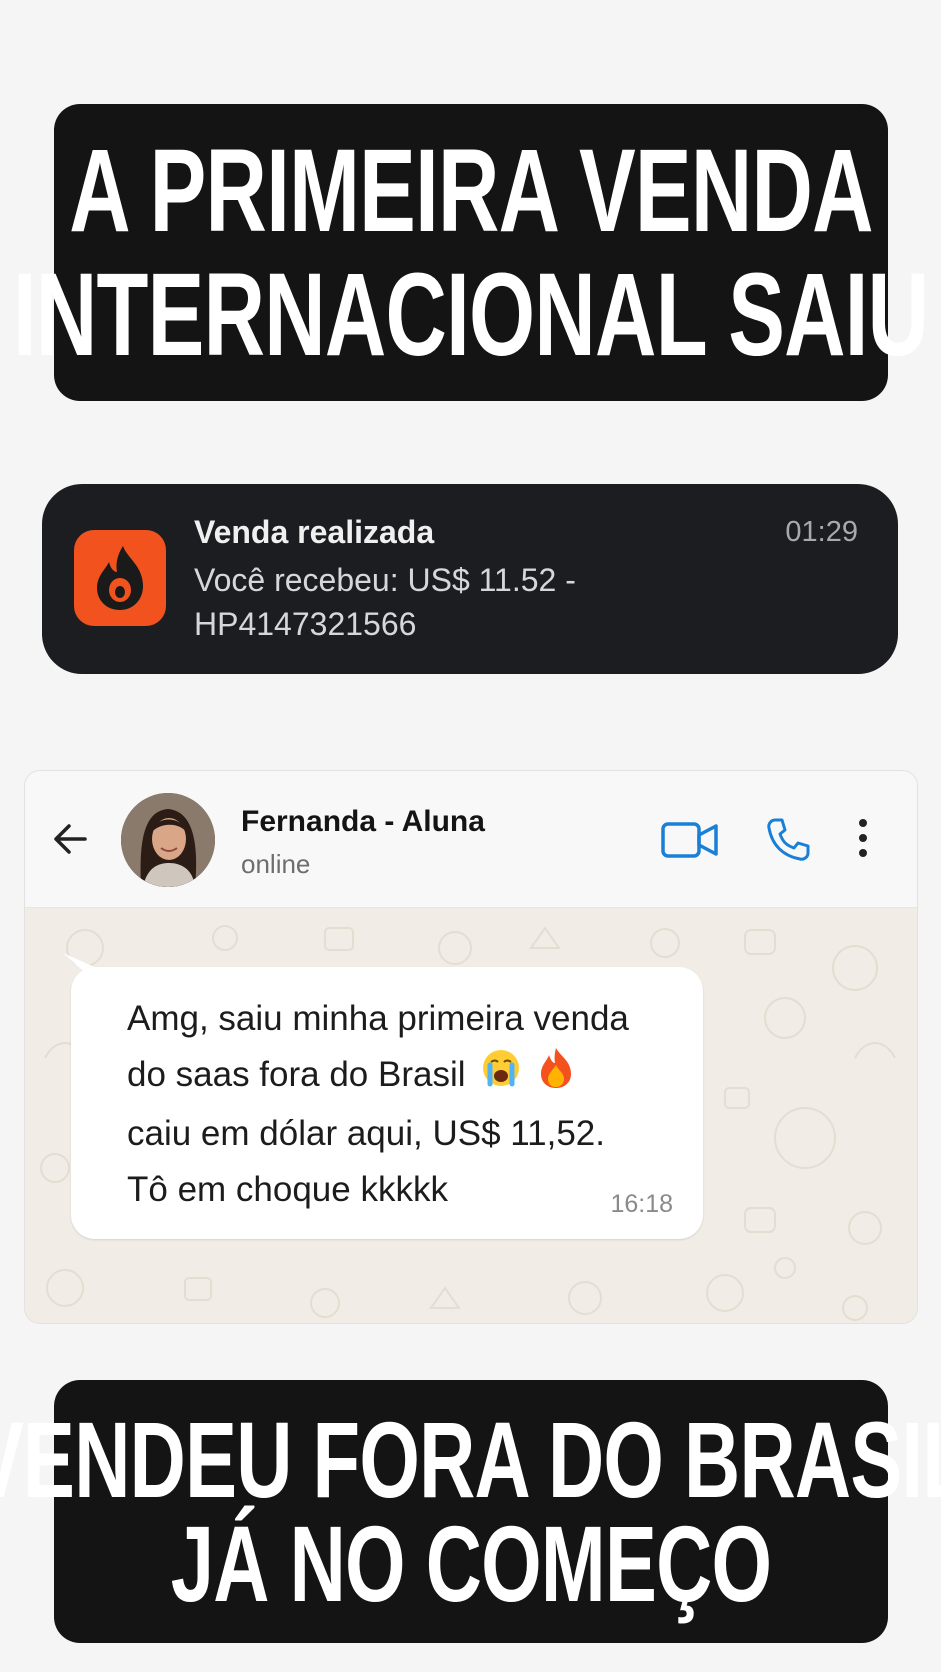  I want to click on more-vertical-icon, so click(863, 840).